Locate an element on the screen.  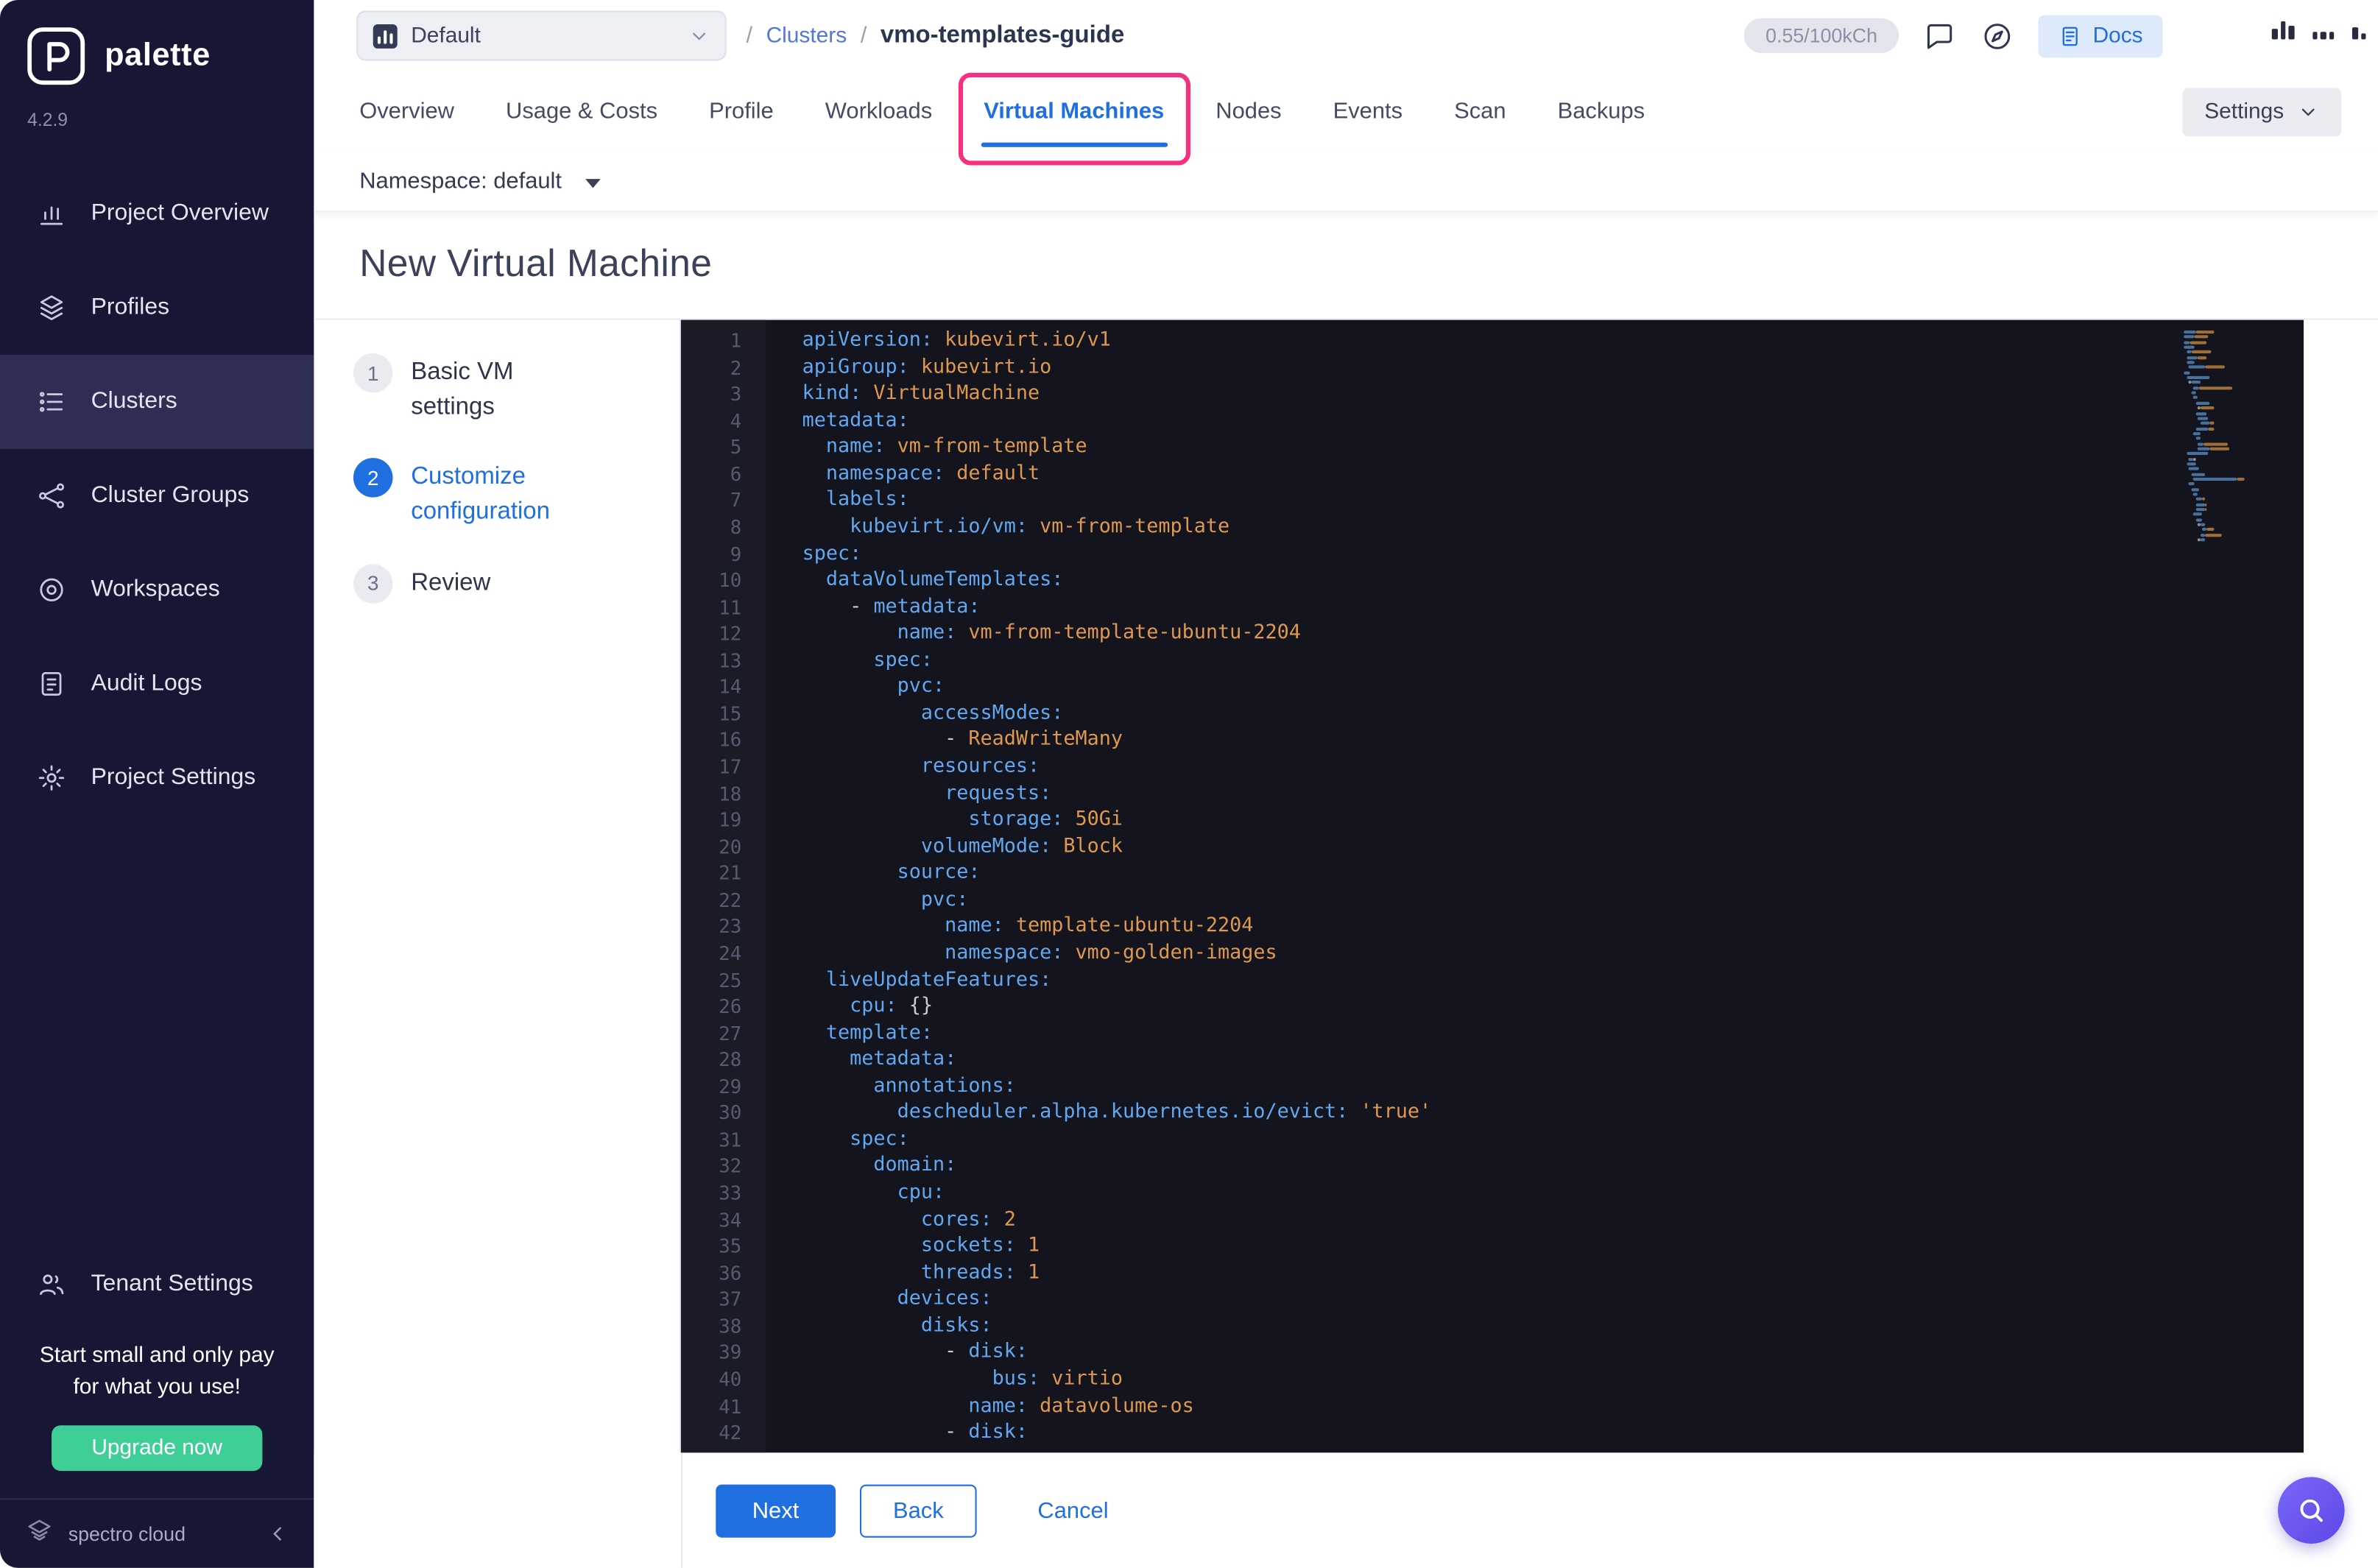
editor-minimap is located at coordinates (2238, 432).